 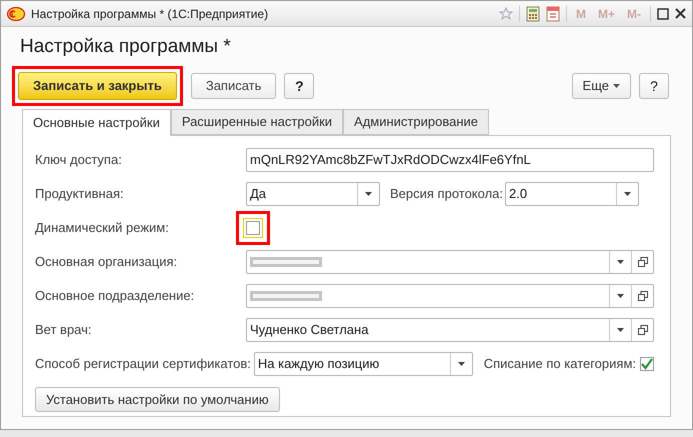 What do you see at coordinates (97, 86) in the screenshot?
I see `save-and-close-button: Записать и закрыть` at bounding box center [97, 86].